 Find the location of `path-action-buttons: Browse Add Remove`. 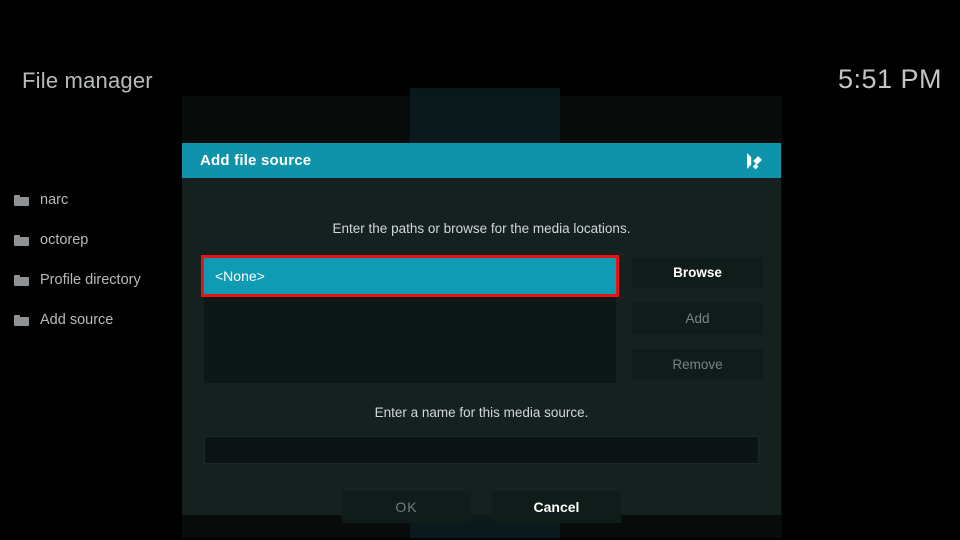

path-action-buttons: Browse Add Remove is located at coordinates (697, 326).